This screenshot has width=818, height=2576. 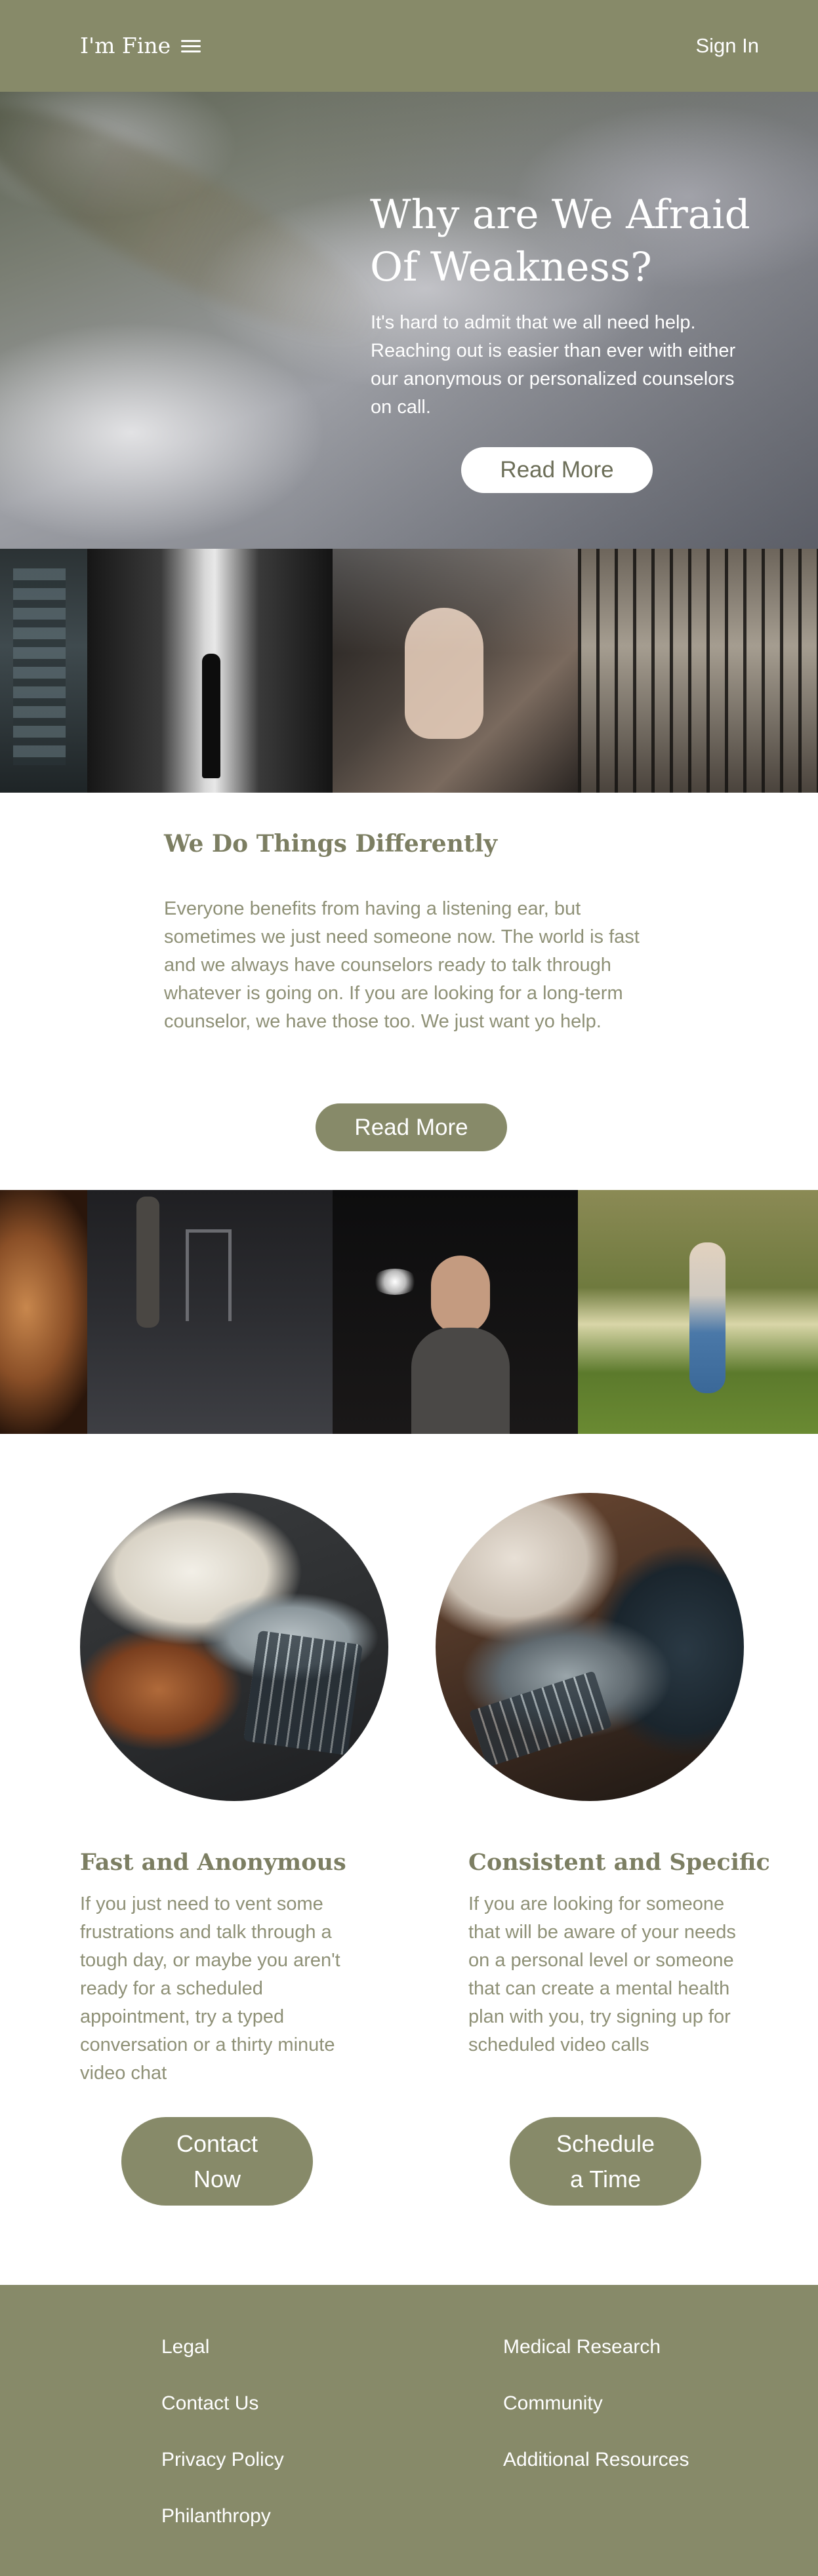 I want to click on footer-link-medical-research: Medical Research, so click(x=582, y=2347).